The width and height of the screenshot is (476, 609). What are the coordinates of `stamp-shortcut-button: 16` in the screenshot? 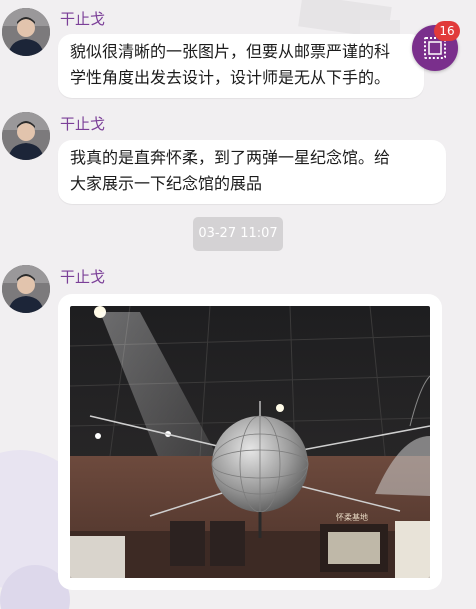 It's located at (436, 46).